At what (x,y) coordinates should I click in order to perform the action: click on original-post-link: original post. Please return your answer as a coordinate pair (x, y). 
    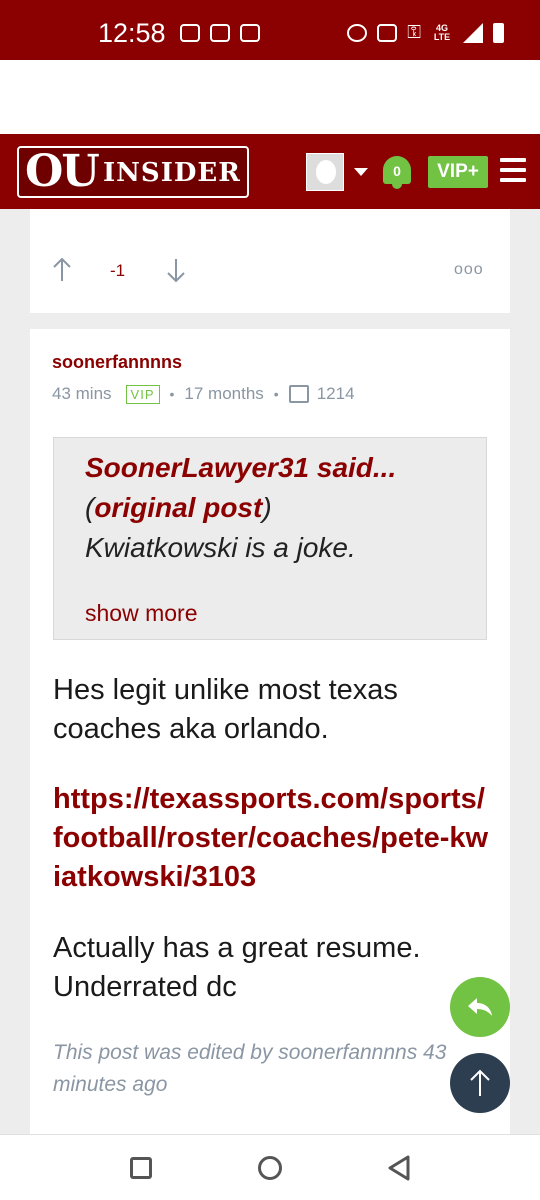
    Looking at the image, I should click on (178, 507).